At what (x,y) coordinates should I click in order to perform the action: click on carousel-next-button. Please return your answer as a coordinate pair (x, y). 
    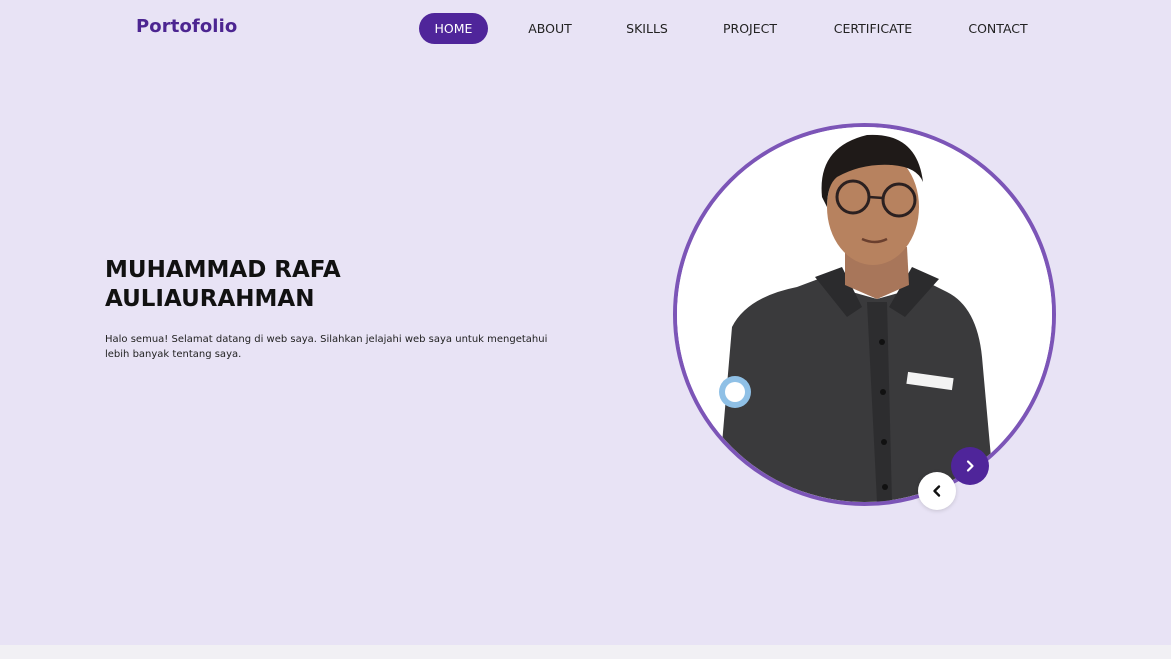
    Looking at the image, I should click on (970, 466).